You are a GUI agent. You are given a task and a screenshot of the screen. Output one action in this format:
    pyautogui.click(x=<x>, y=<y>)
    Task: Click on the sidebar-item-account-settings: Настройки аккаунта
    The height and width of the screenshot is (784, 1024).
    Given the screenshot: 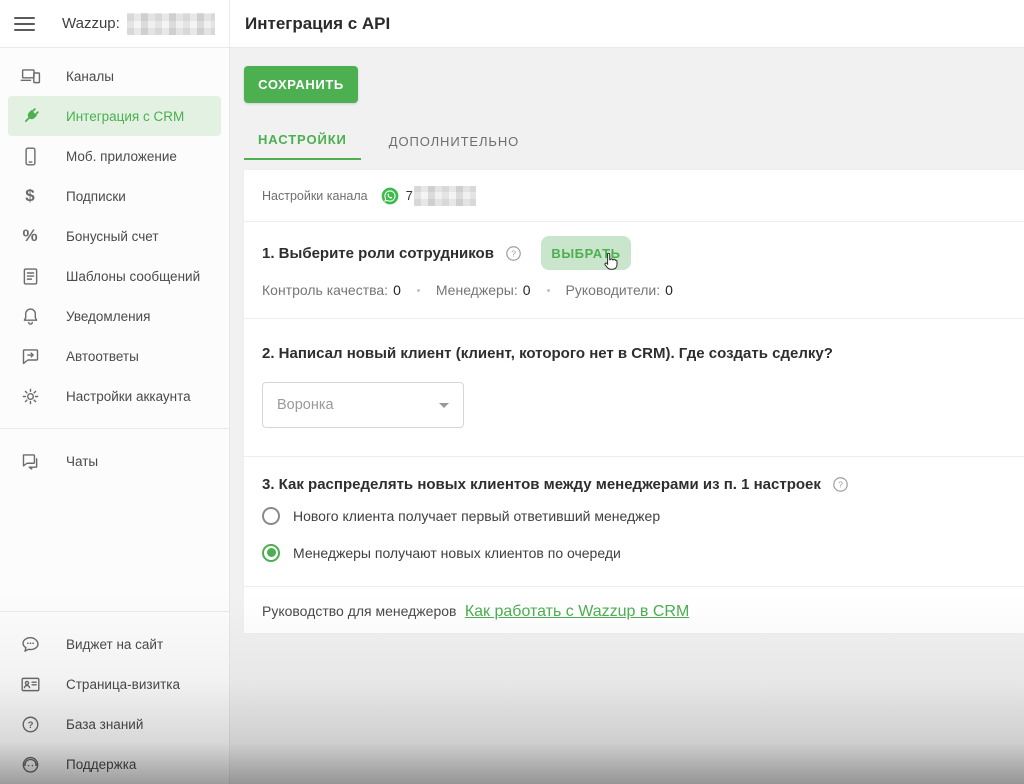 What is the action you would take?
    pyautogui.click(x=114, y=396)
    